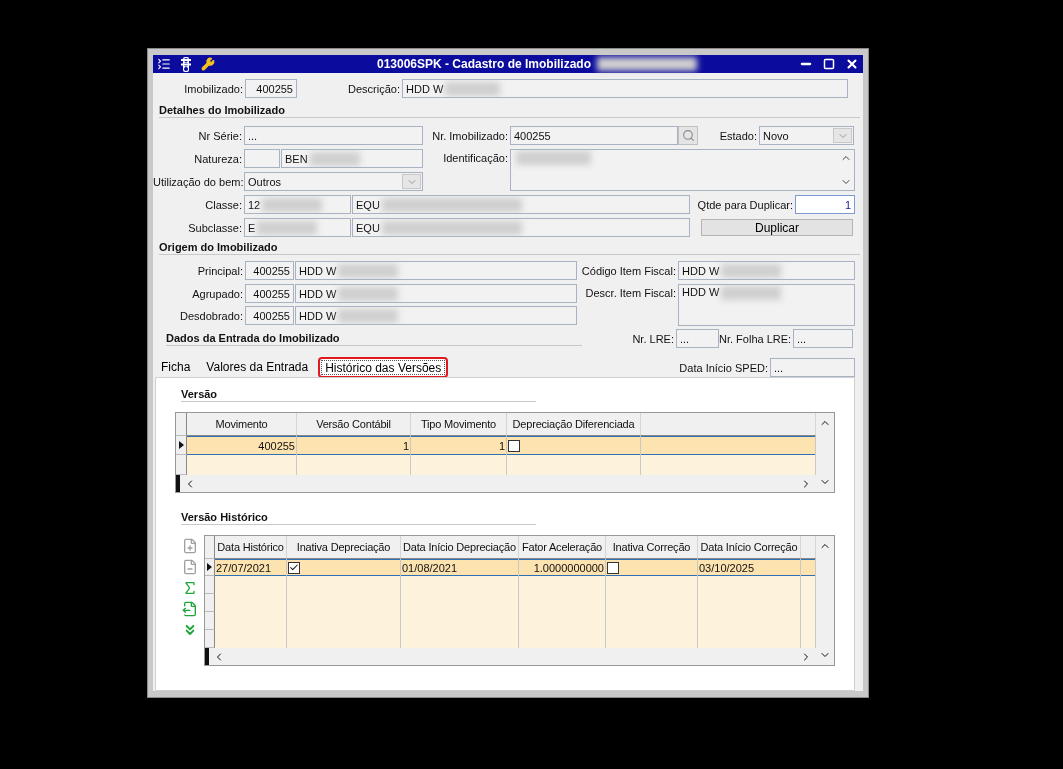  I want to click on field-label: Nr. Imobilizado:, so click(470, 135).